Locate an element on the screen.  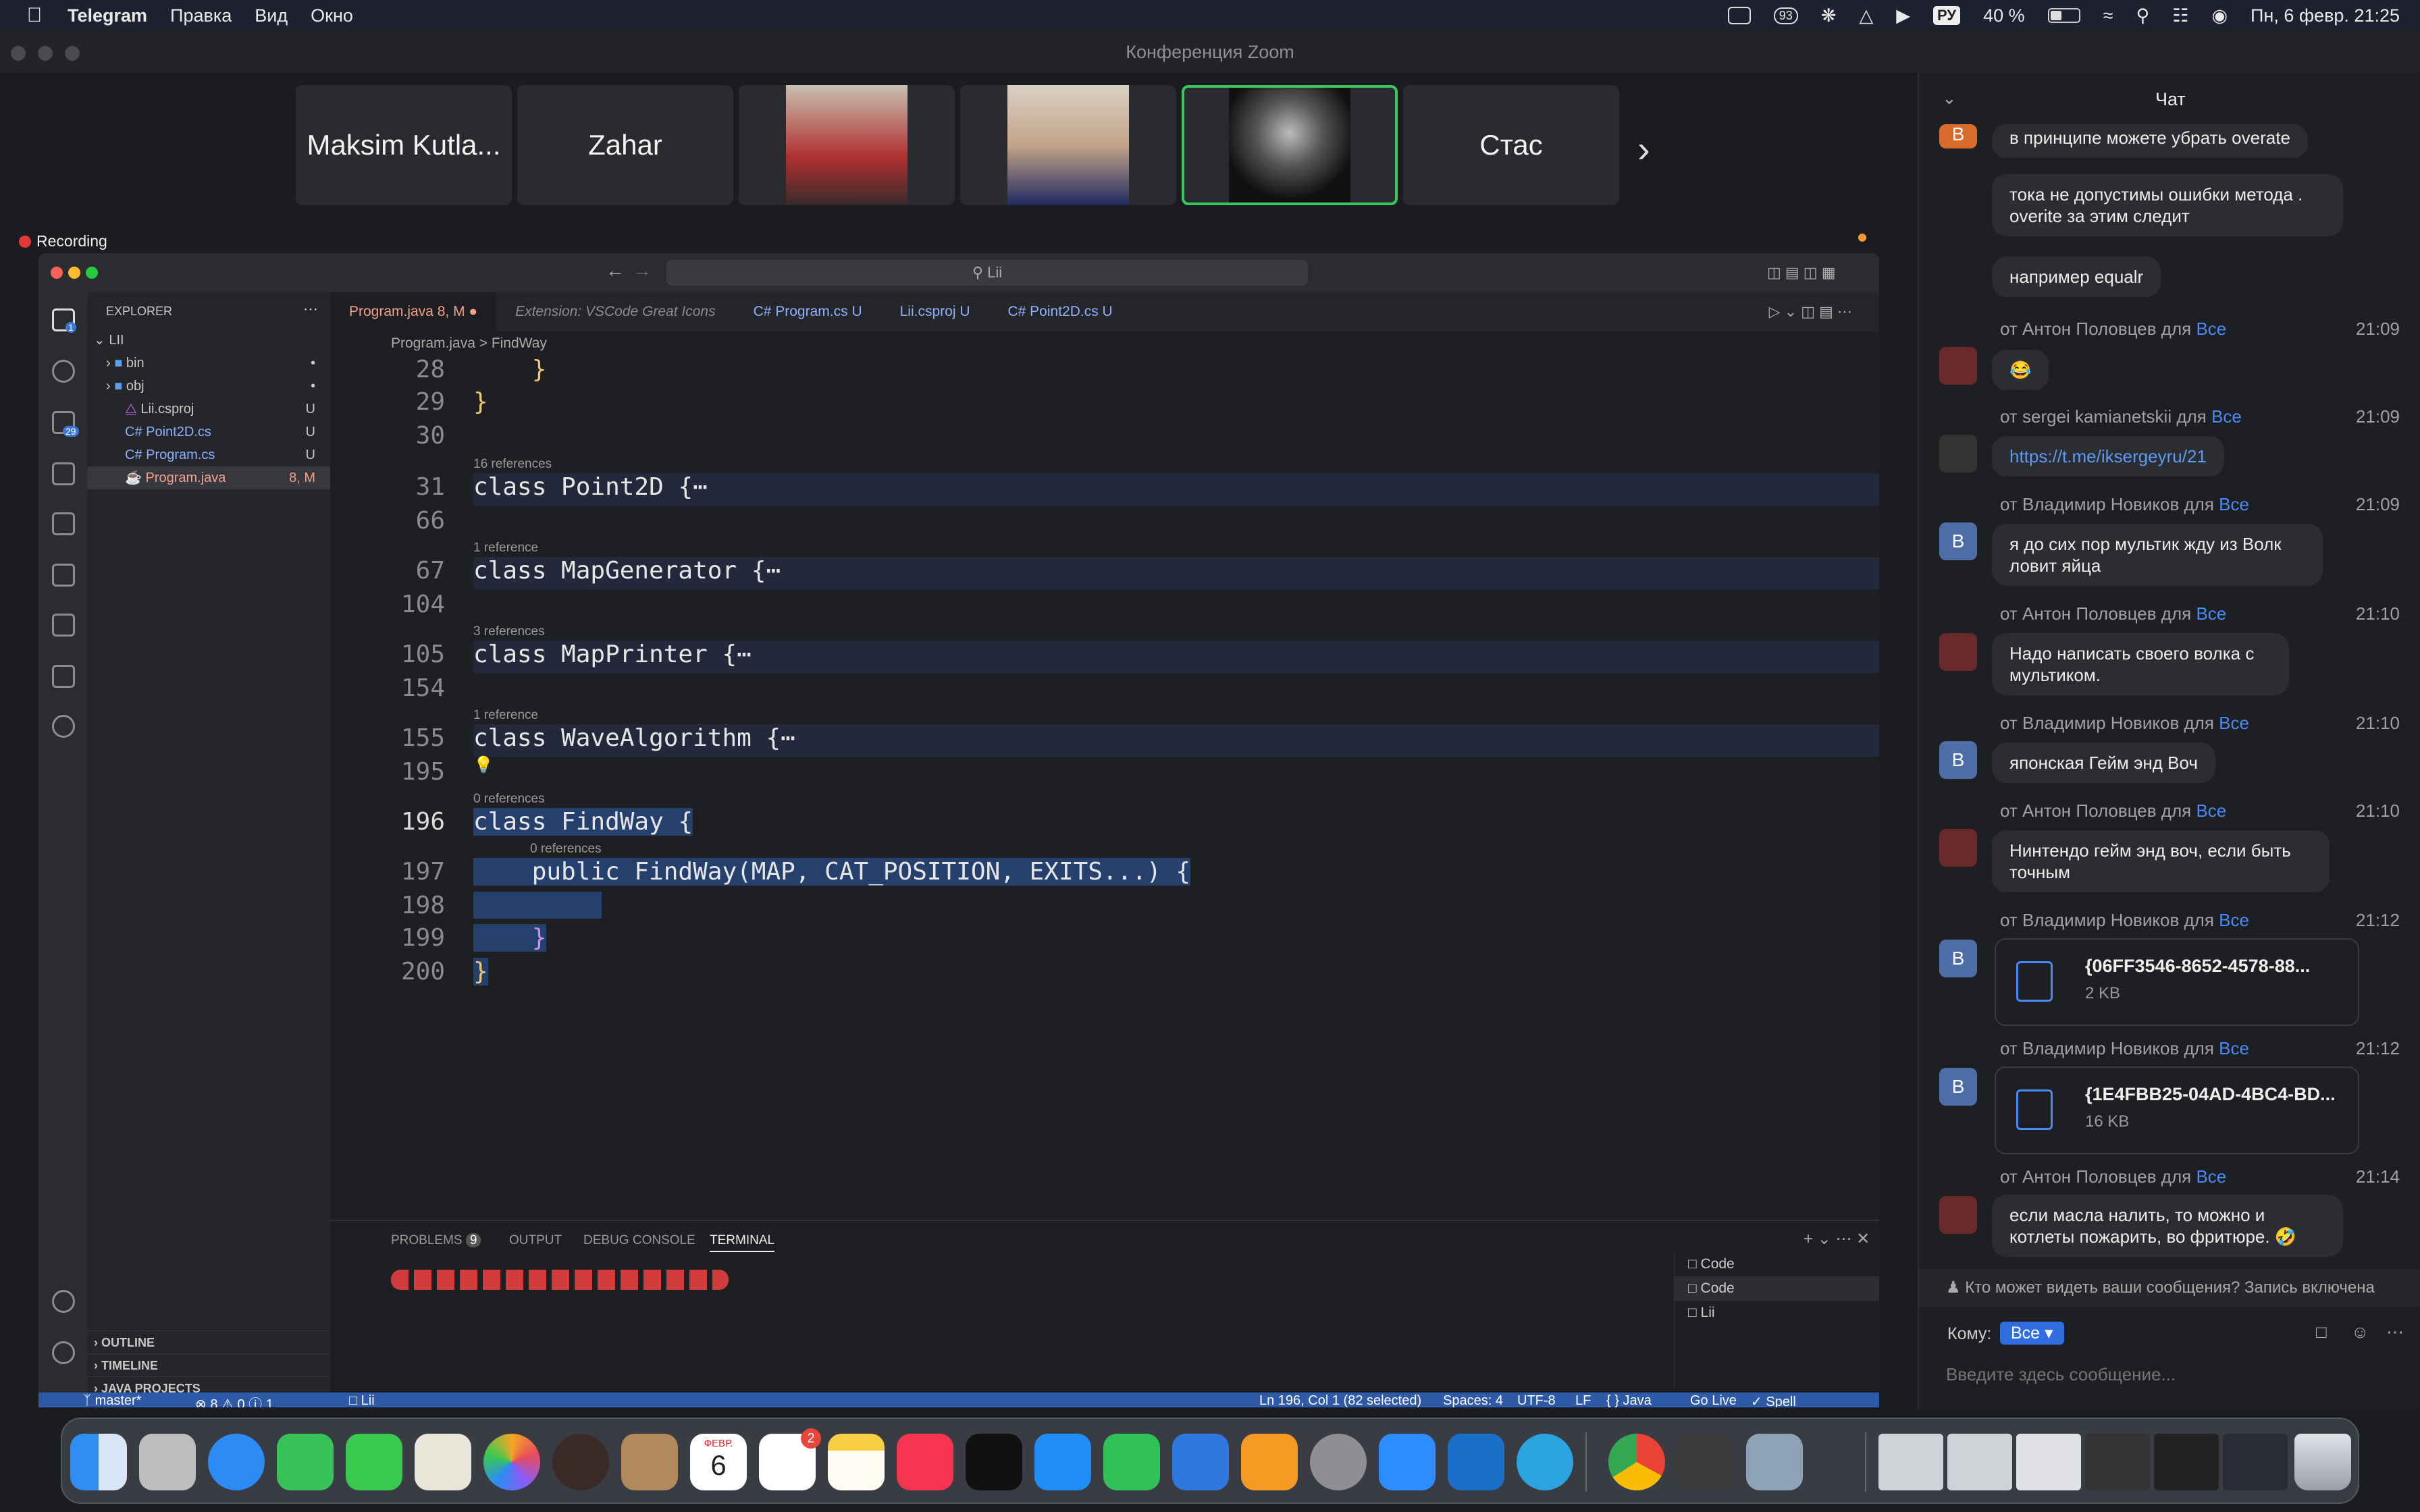
tab-extension: Extension: VSCode Great Icons is located at coordinates (615, 311).